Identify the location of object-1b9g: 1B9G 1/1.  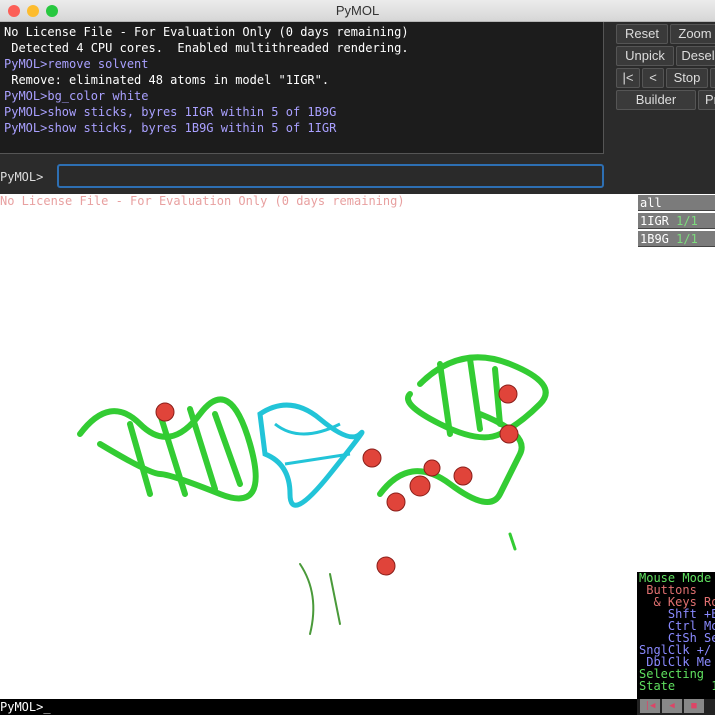
(676, 239).